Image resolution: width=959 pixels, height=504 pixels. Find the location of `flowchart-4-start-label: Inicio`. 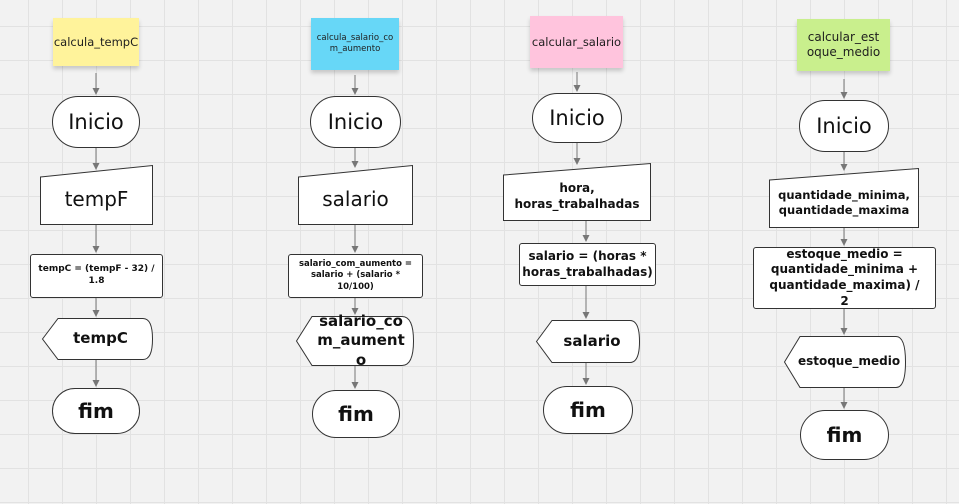

flowchart-4-start-label: Inicio is located at coordinates (844, 126).